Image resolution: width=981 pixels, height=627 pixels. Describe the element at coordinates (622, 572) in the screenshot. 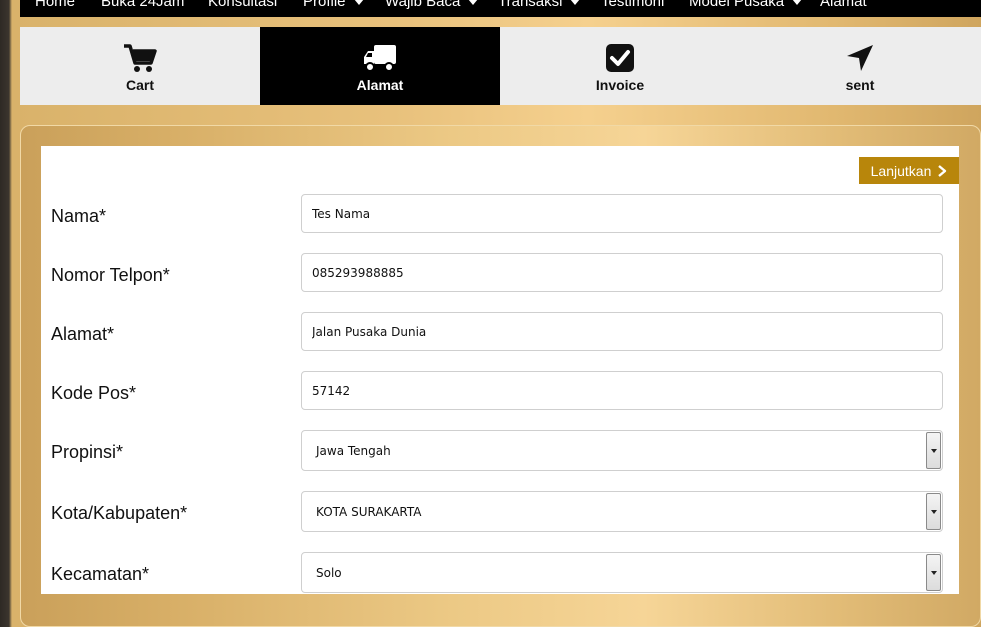

I see `kecamatan-select: Solo` at that location.